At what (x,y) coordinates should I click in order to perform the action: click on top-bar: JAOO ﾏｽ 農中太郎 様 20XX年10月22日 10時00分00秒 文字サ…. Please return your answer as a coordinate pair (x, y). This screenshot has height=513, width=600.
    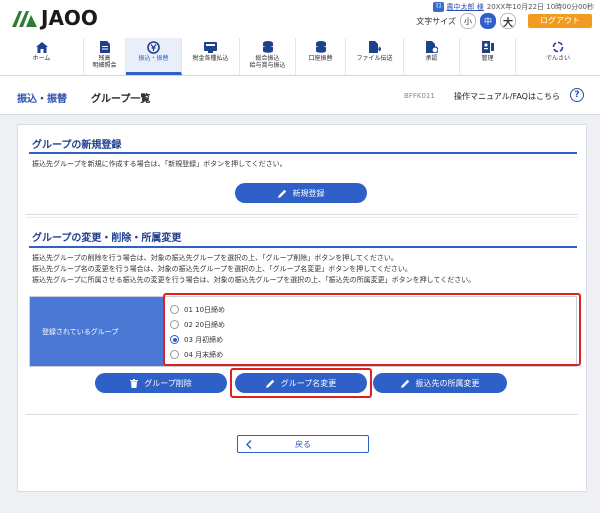
    Looking at the image, I should click on (300, 19).